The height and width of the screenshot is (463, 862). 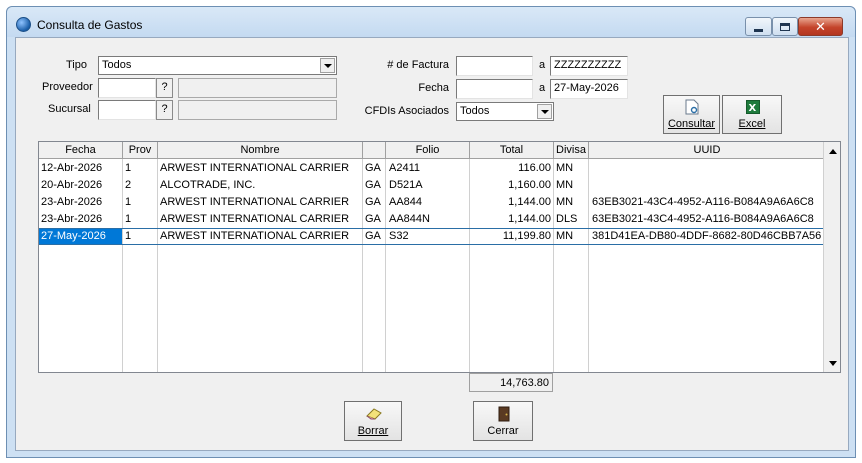 What do you see at coordinates (257, 88) in the screenshot?
I see `proveedor-name-field` at bounding box center [257, 88].